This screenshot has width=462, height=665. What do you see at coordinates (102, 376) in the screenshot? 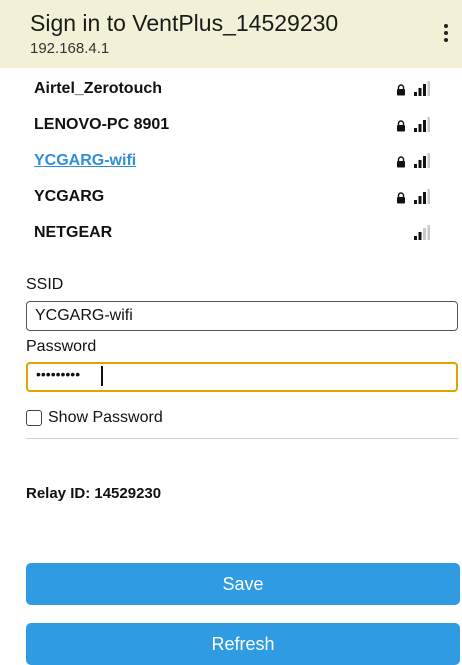
I see `text-caret` at bounding box center [102, 376].